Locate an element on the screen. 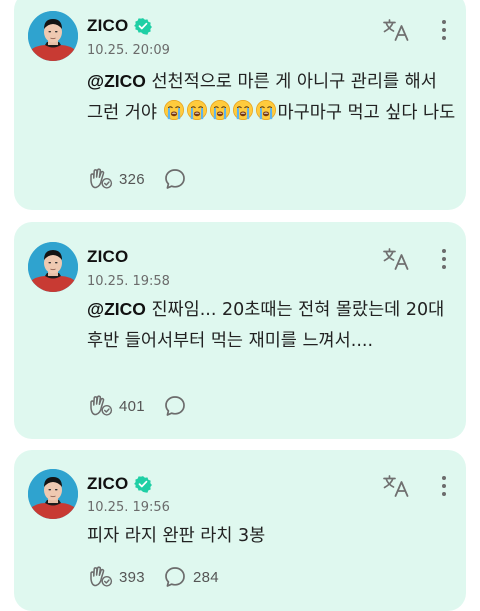 The image size is (480, 611). emoji-group is located at coordinates (220, 113).